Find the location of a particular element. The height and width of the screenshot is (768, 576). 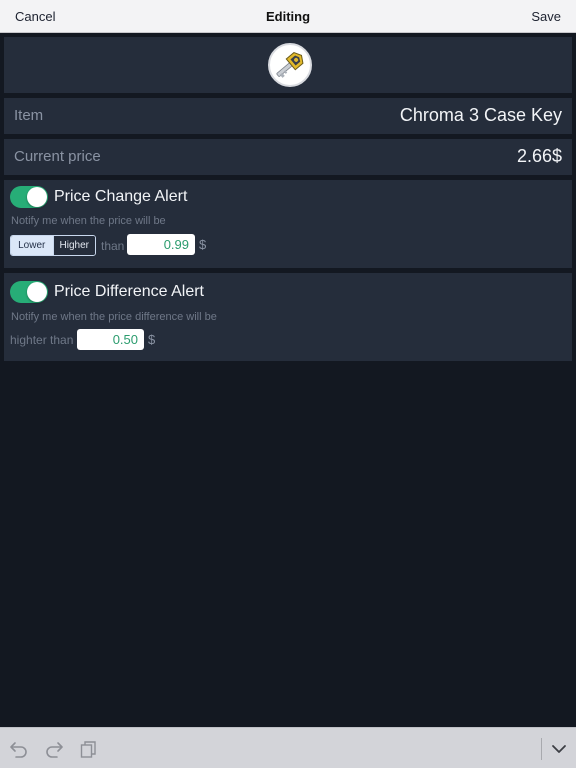

price-difference-alert-title: Price Difference Alert is located at coordinates (129, 291).